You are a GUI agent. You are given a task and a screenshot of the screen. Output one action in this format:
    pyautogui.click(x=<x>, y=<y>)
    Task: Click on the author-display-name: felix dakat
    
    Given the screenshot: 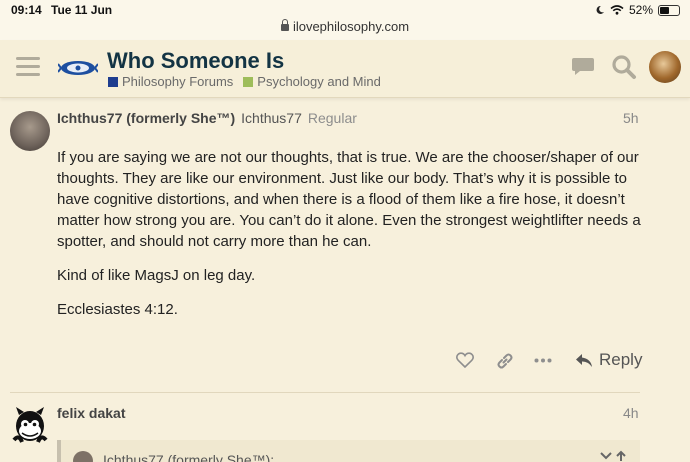 What is the action you would take?
    pyautogui.click(x=91, y=413)
    